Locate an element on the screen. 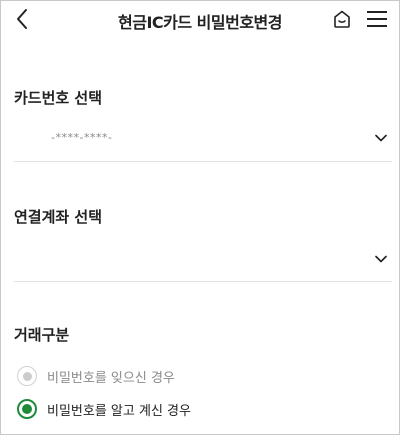 Image resolution: width=400 pixels, height=435 pixels. back-button is located at coordinates (22, 21).